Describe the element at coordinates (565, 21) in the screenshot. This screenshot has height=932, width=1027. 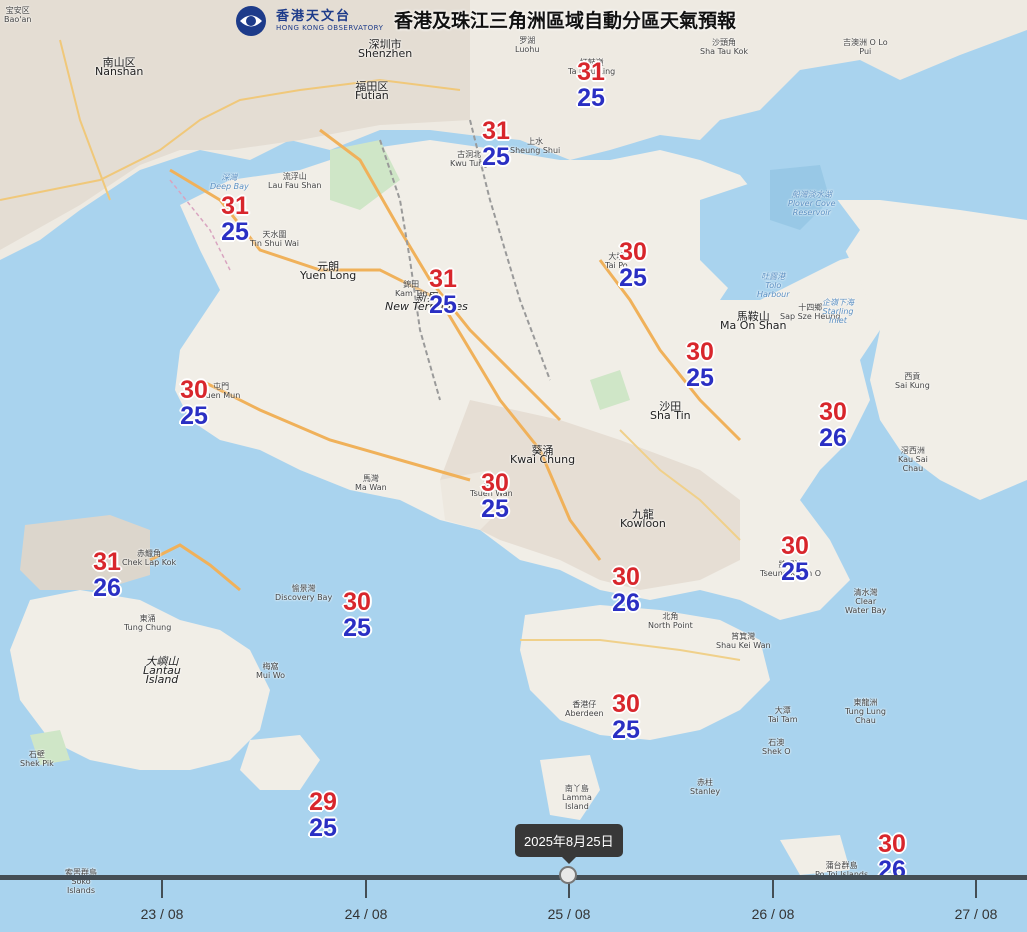
I see `page-title: 香港及珠江三角洲區域自動分區天氣預報` at that location.